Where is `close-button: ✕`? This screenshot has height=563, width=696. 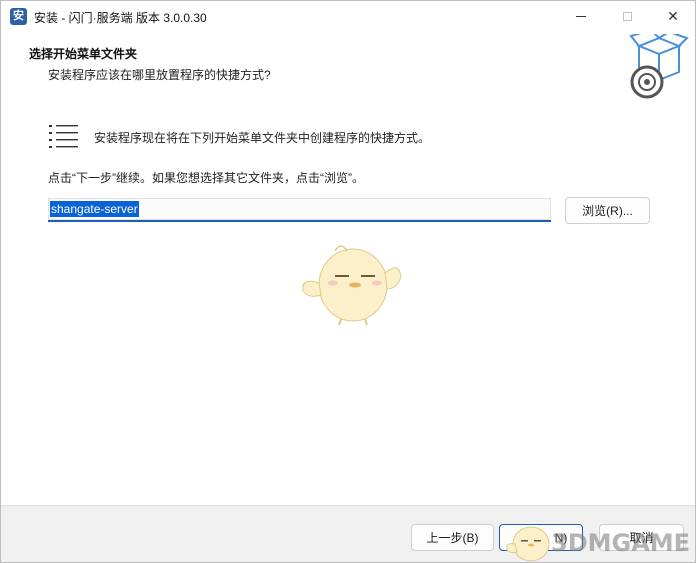 close-button: ✕ is located at coordinates (672, 16).